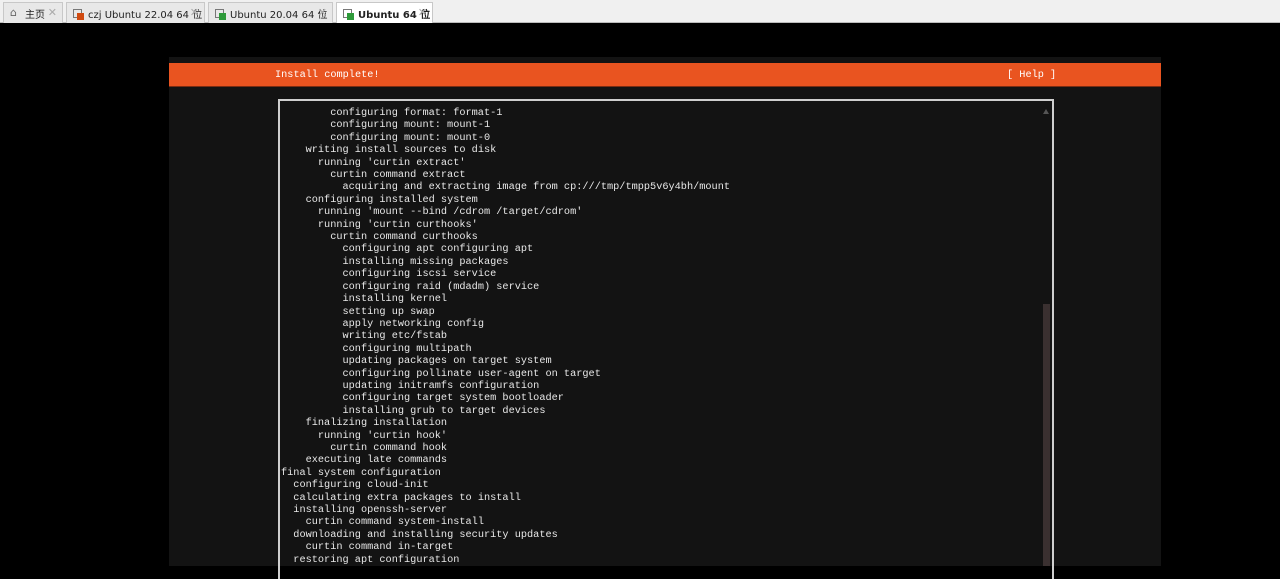  Describe the element at coordinates (407, 497) in the screenshot. I see `log-line: calculating extra packages to install` at that location.